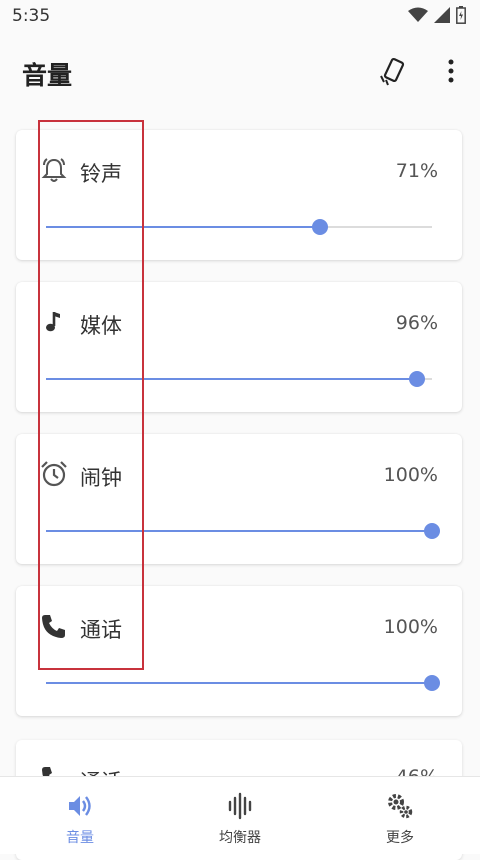 The width and height of the screenshot is (480, 860). I want to click on rotate-device-icon, so click(392, 71).